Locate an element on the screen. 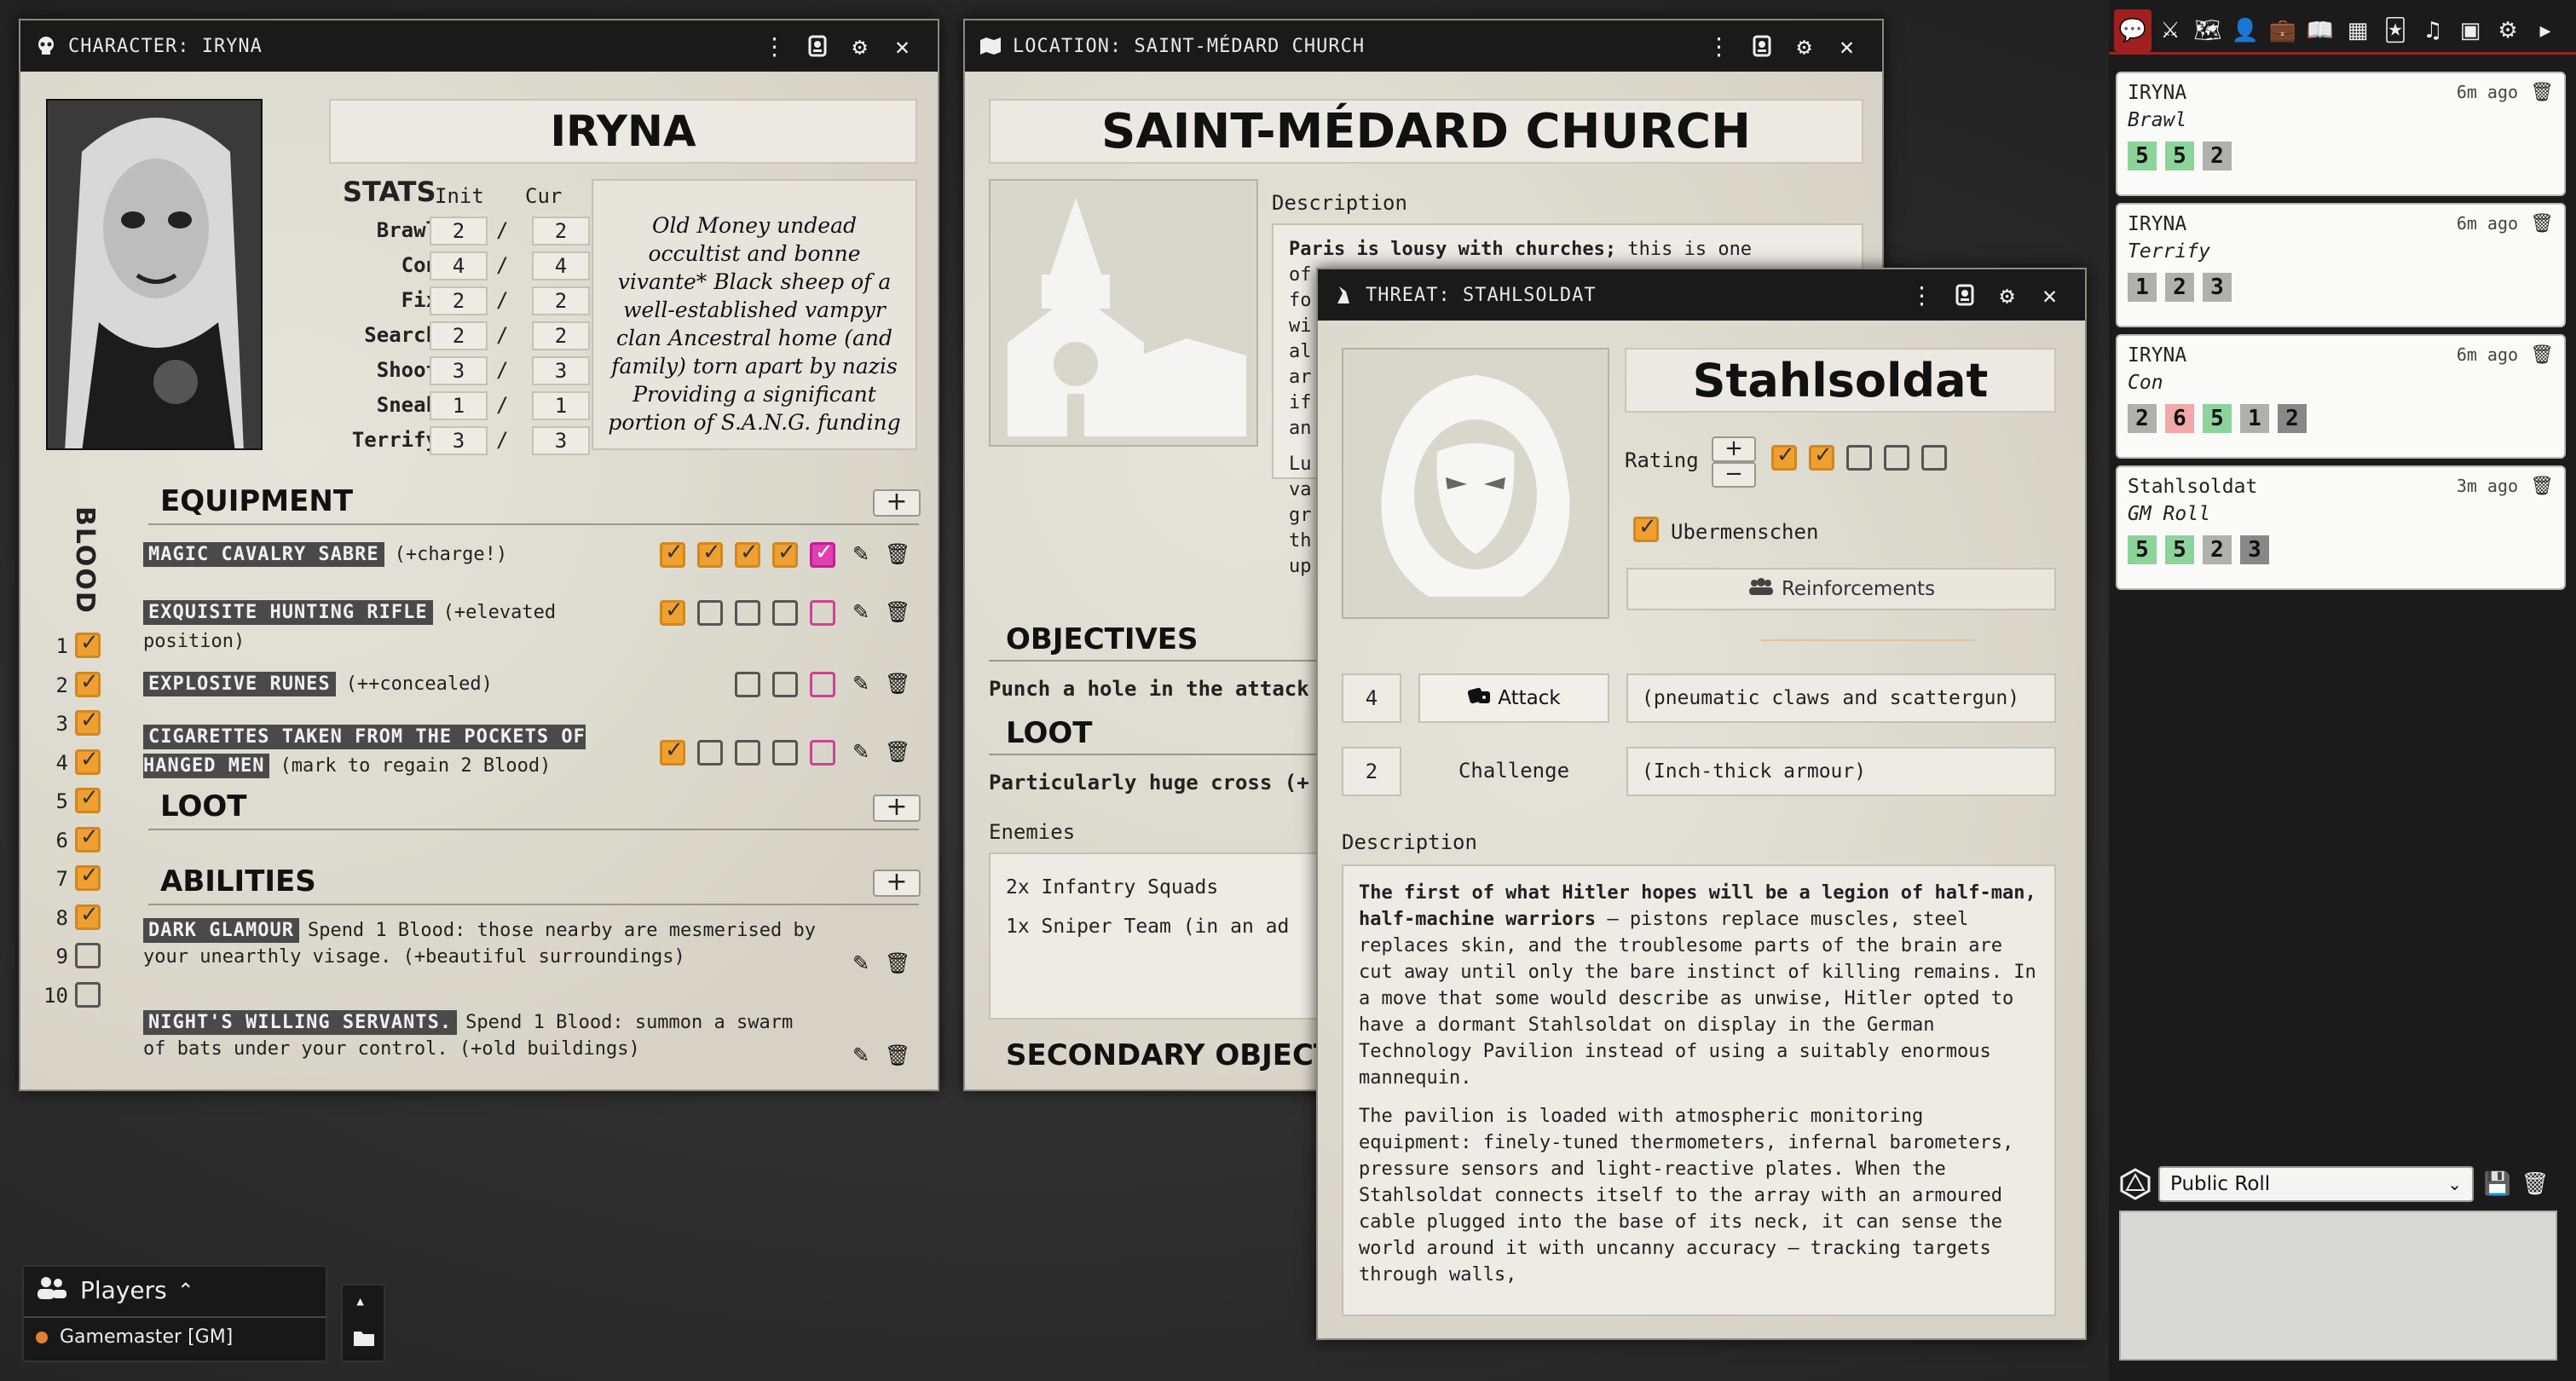  collapse-sidebar-icon: ▸ is located at coordinates (2545, 31).